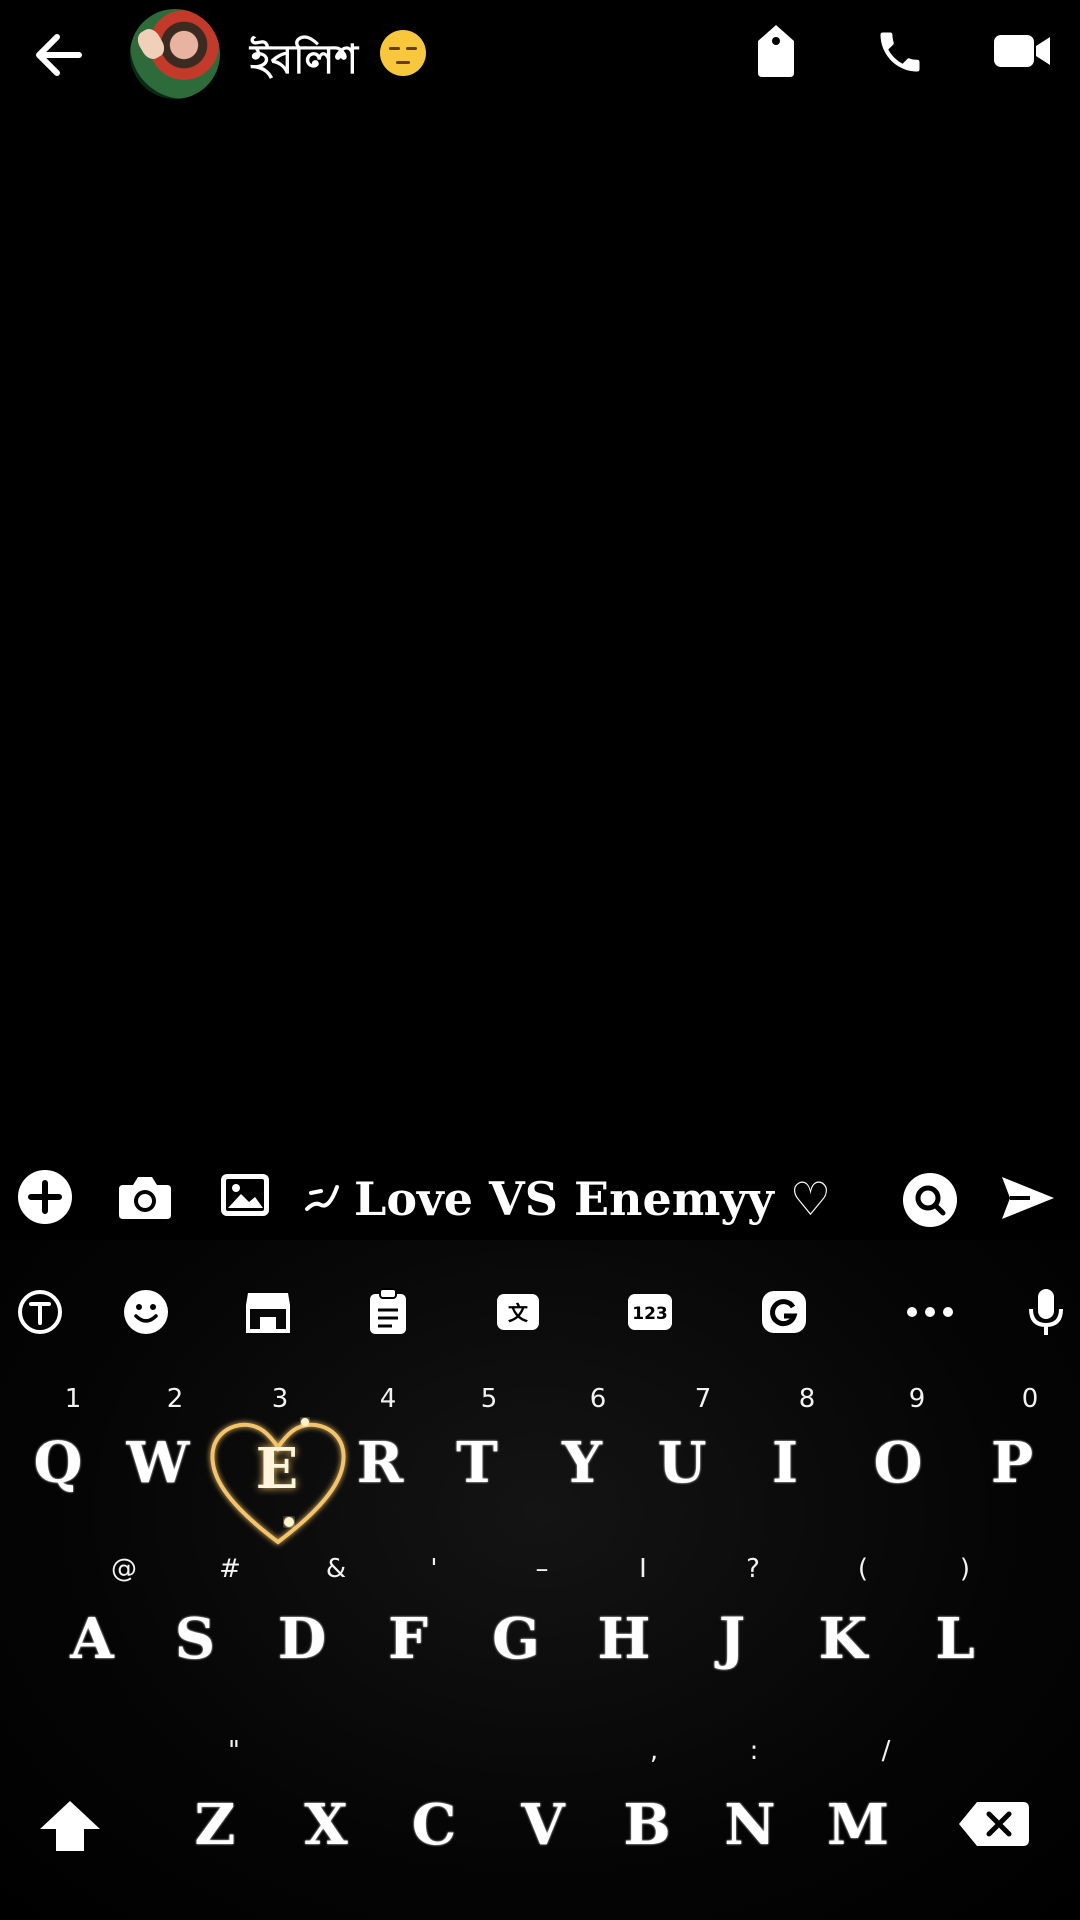 The width and height of the screenshot is (1080, 1920). I want to click on key-h: H, so click(624, 1639).